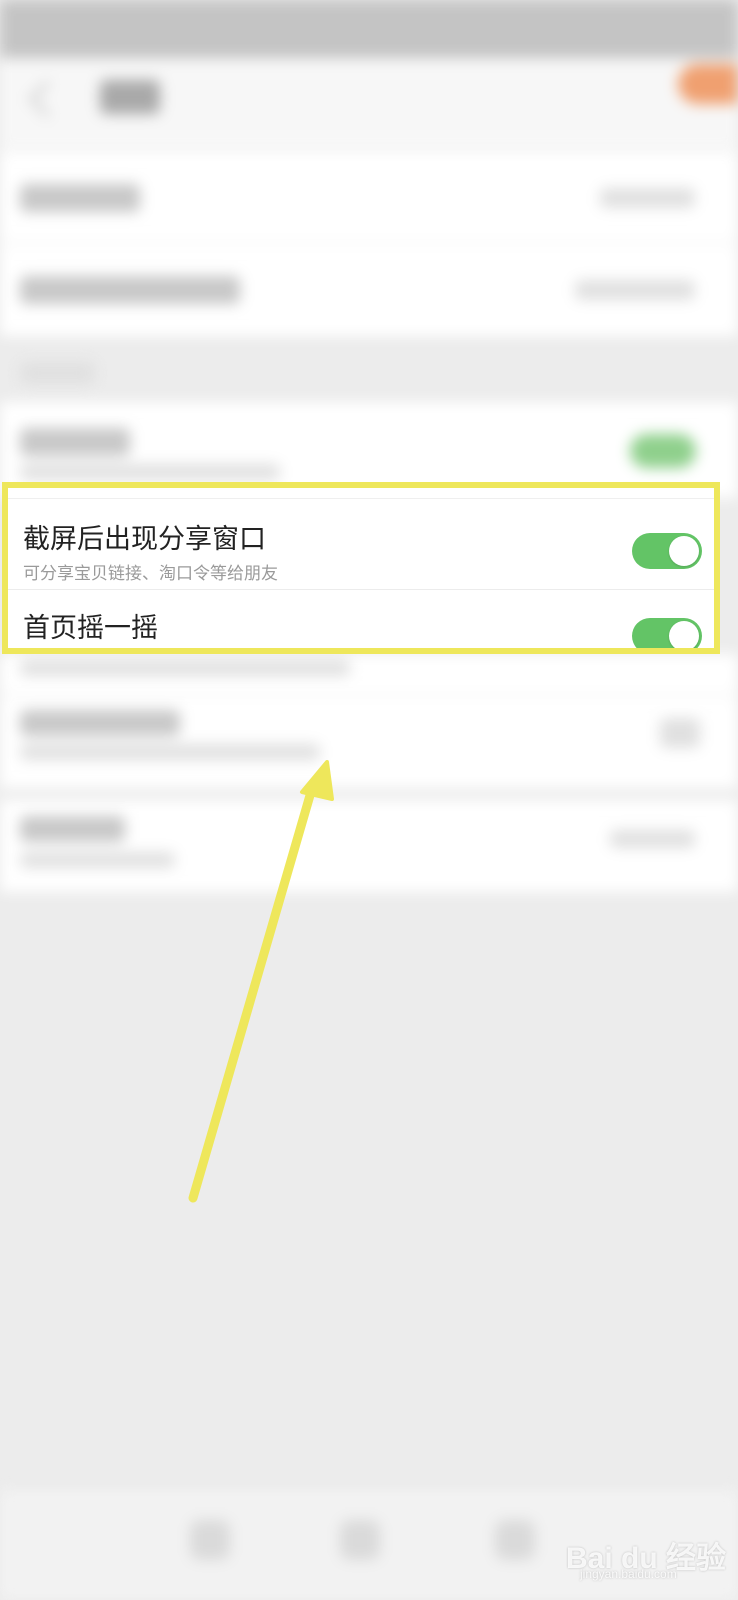 The height and width of the screenshot is (1600, 738). I want to click on watermark-url: jingyan.baidu.com, so click(628, 1574).